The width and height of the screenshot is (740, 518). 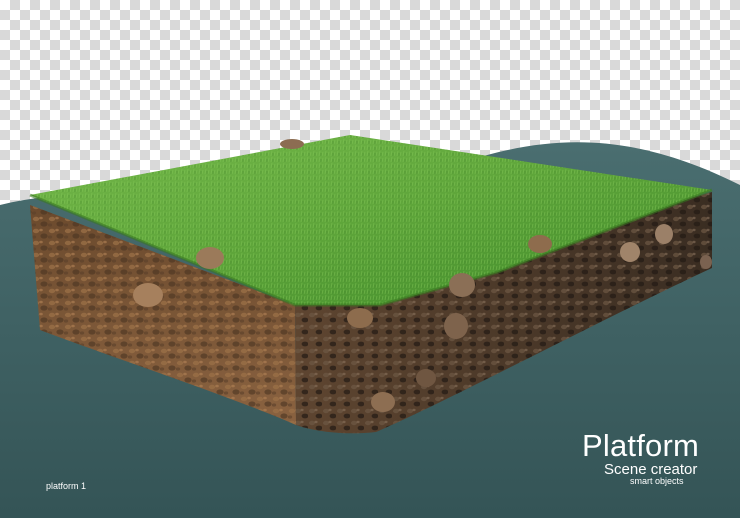 What do you see at coordinates (641, 445) in the screenshot?
I see `caption-title: Platform` at bounding box center [641, 445].